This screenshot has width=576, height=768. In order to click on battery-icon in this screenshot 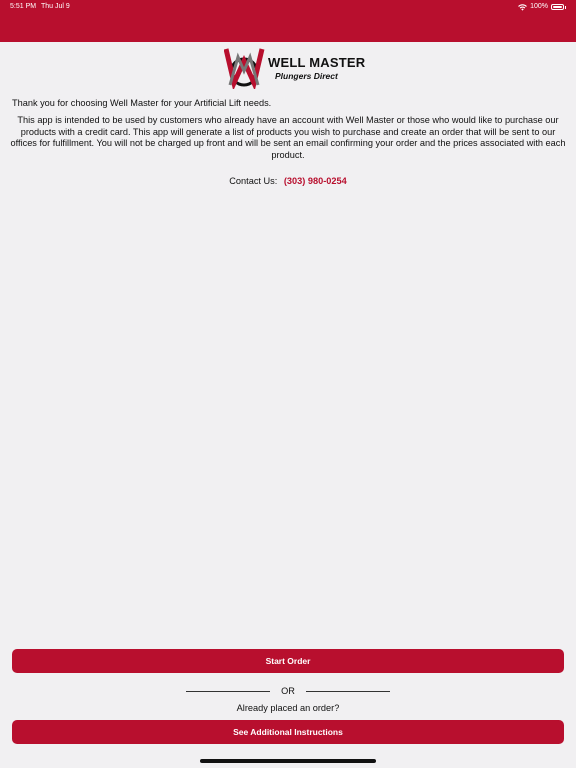, I will do `click(557, 7)`.